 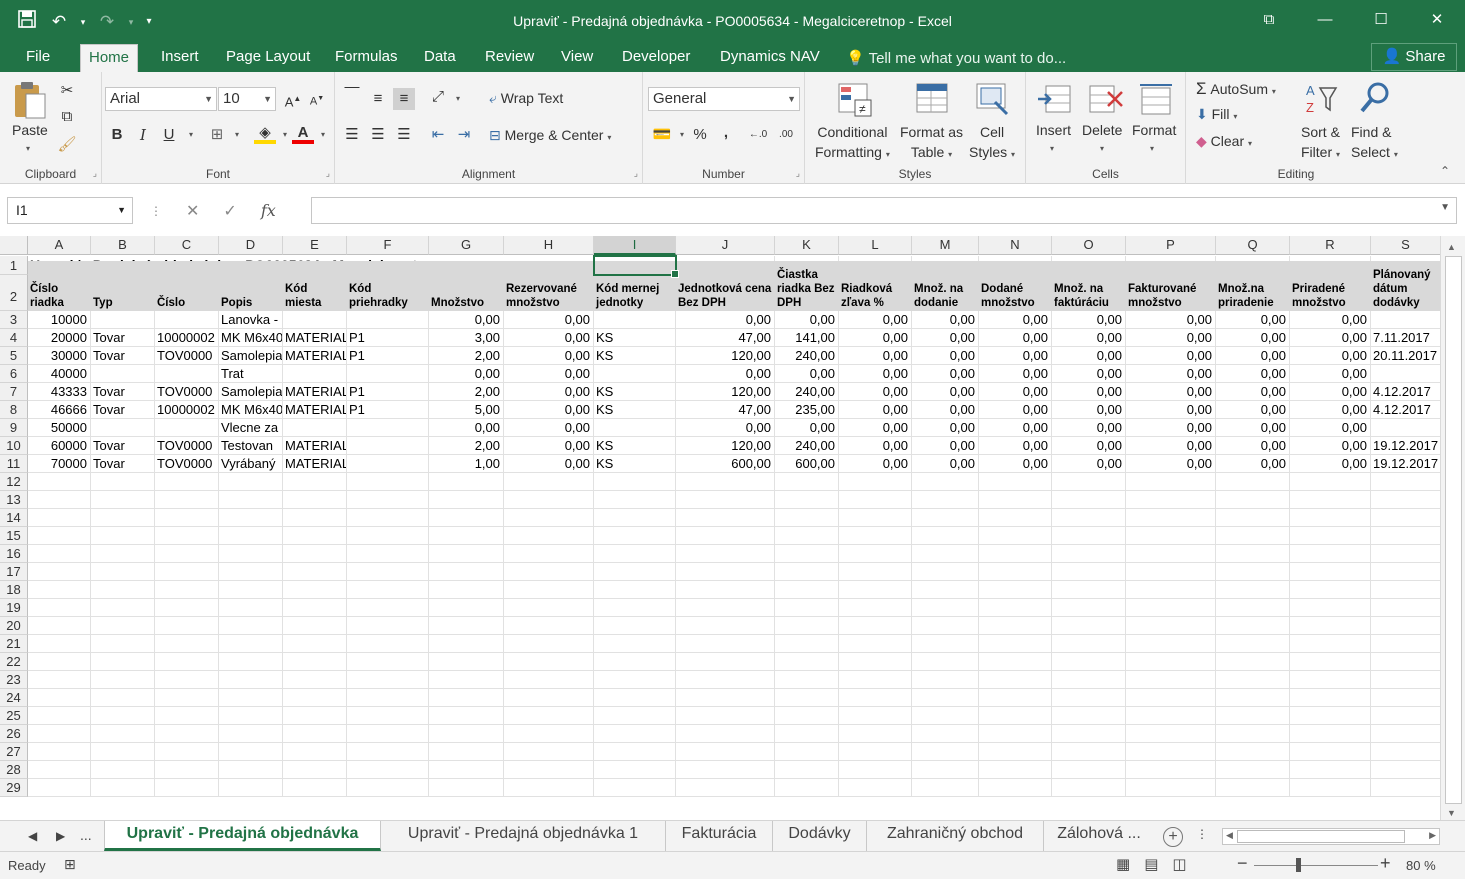 I want to click on zoom-level: 80 %, so click(x=1421, y=865).